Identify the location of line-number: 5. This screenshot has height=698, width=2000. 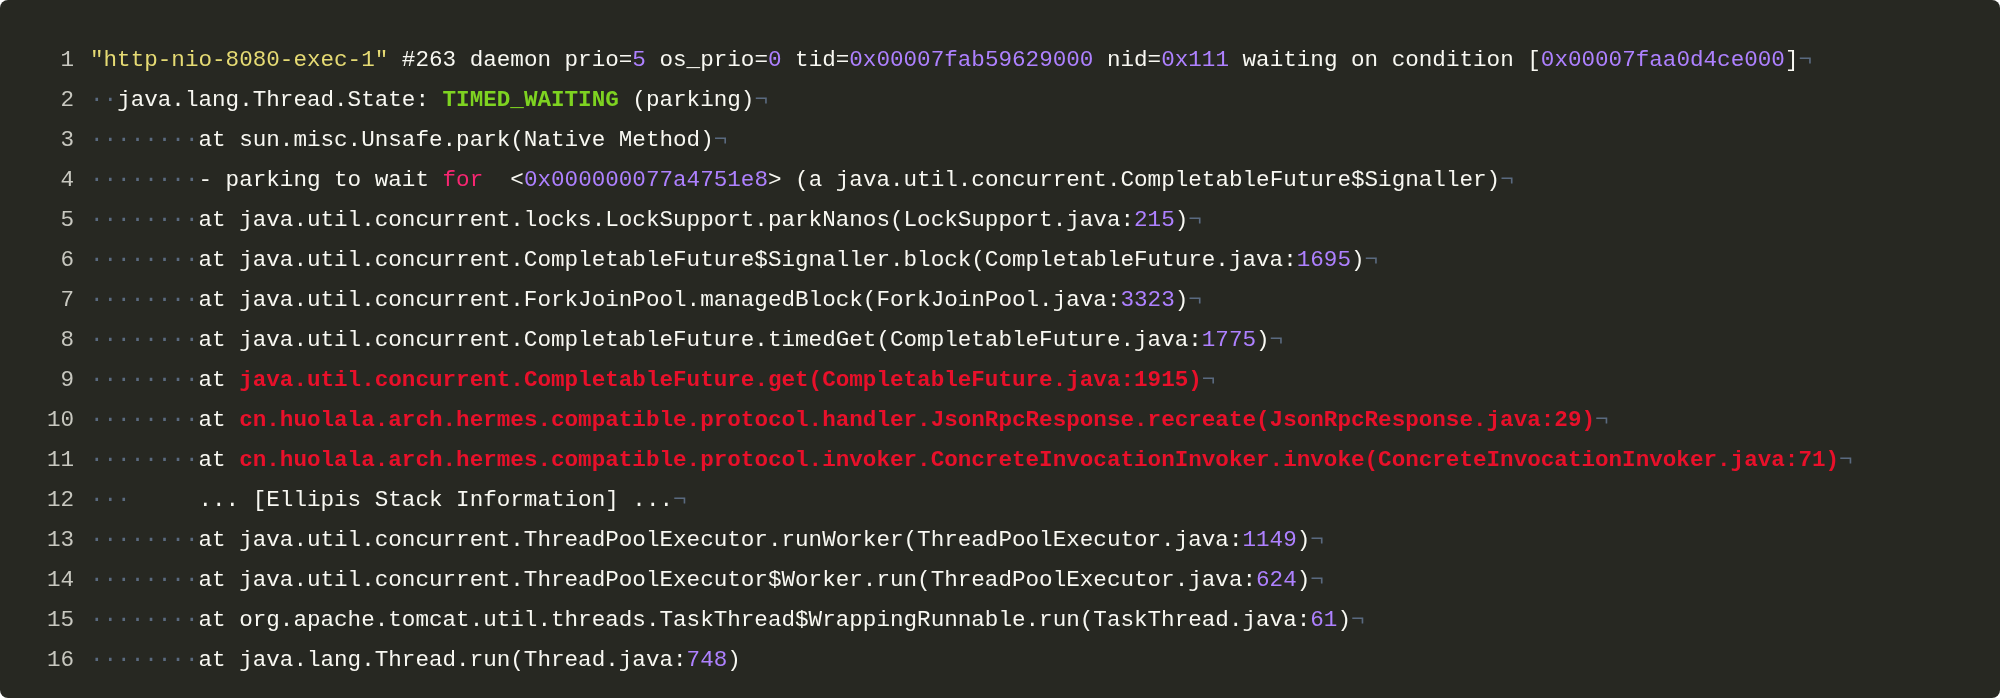
(67, 220).